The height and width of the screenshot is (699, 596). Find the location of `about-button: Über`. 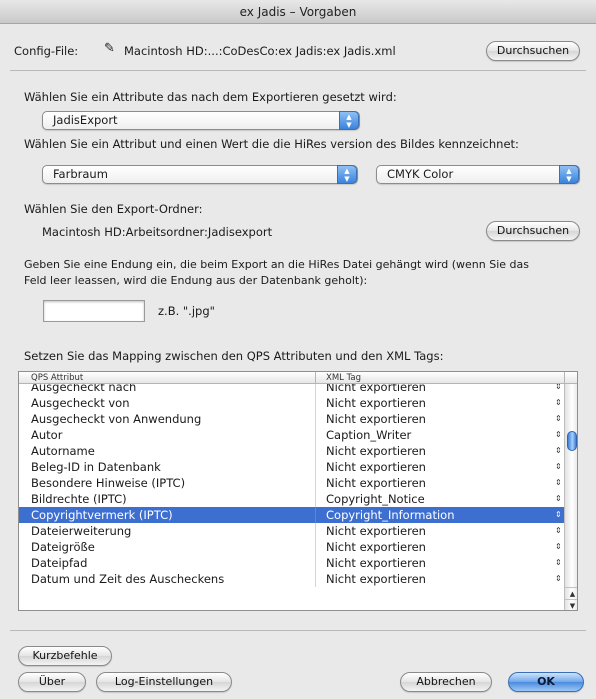

about-button: Über is located at coordinates (52, 682).